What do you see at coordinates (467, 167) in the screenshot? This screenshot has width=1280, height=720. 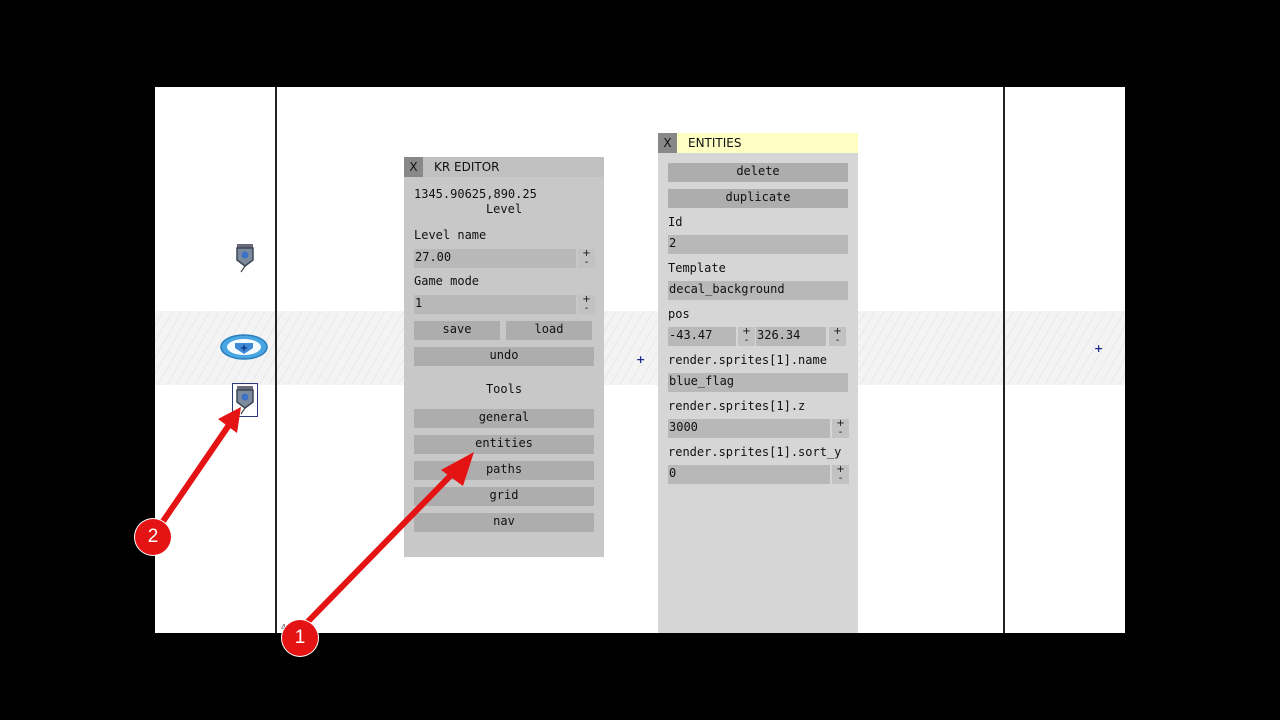 I see `editor-title: KR EDITOR` at bounding box center [467, 167].